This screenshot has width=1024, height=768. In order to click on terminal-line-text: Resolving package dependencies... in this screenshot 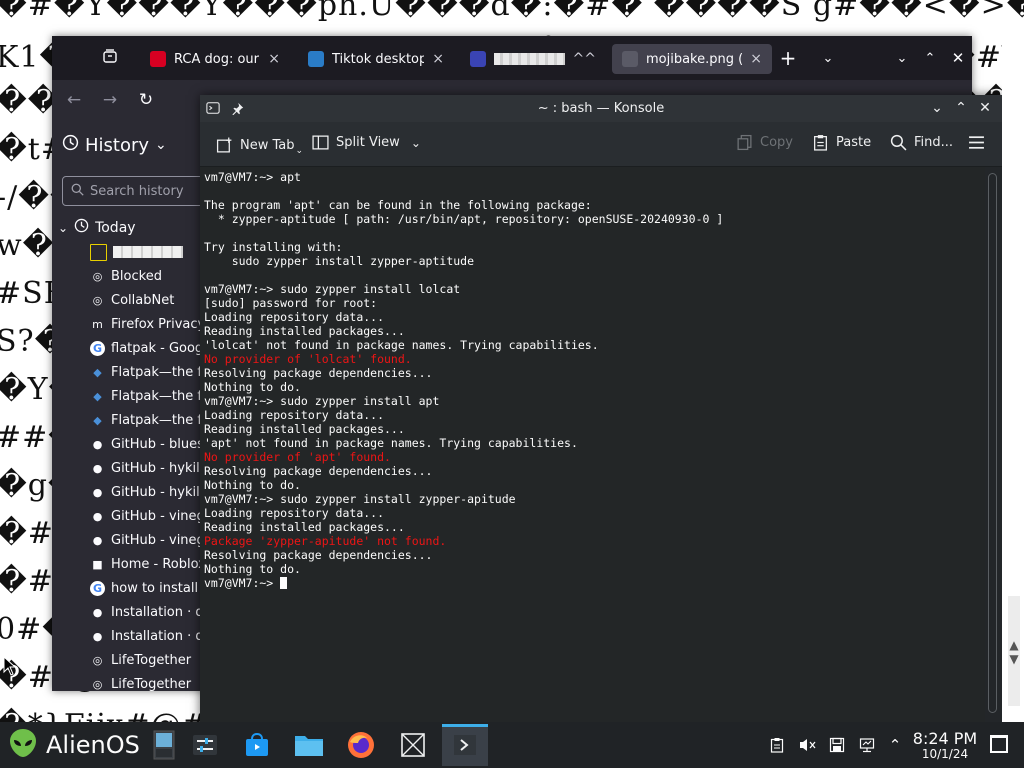, I will do `click(318, 555)`.